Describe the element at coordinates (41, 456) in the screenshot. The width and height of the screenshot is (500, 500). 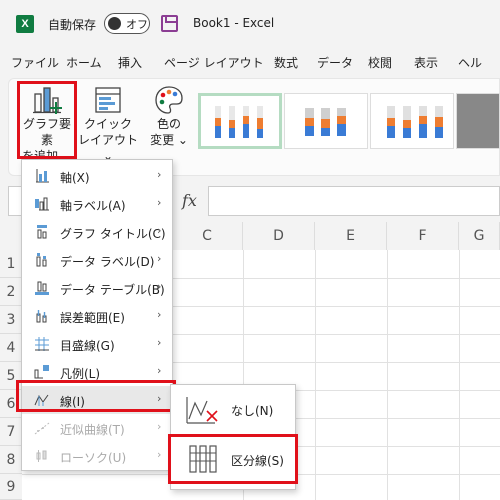
I see `up-down-bars-icon` at that location.